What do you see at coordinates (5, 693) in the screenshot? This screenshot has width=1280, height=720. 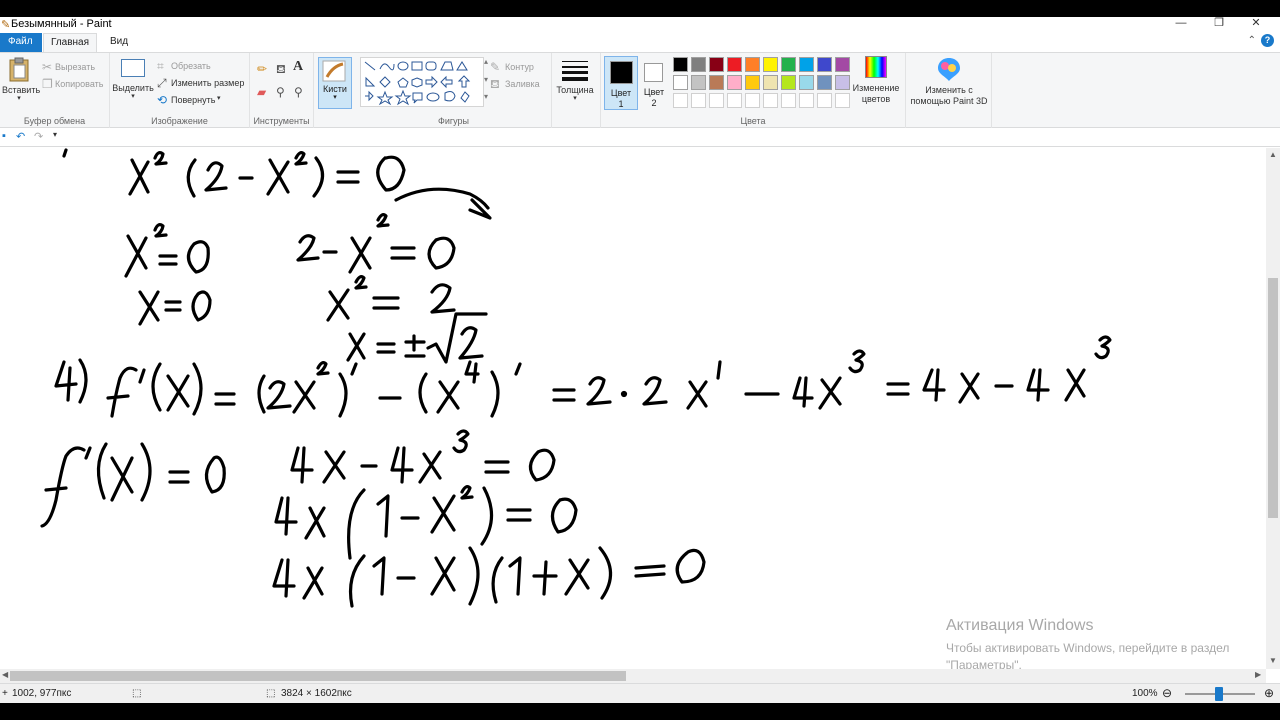 I see `cursor-position-icon: +` at bounding box center [5, 693].